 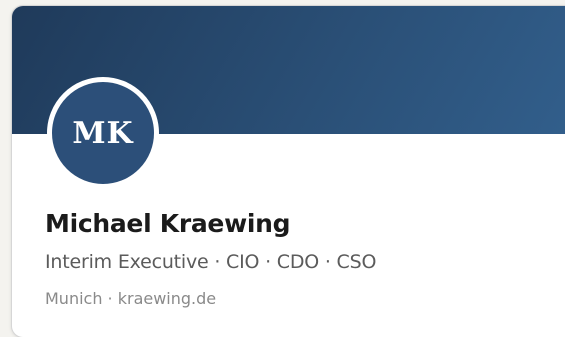 I want to click on profile-location-website: Munich · kraewing.de, so click(x=131, y=298).